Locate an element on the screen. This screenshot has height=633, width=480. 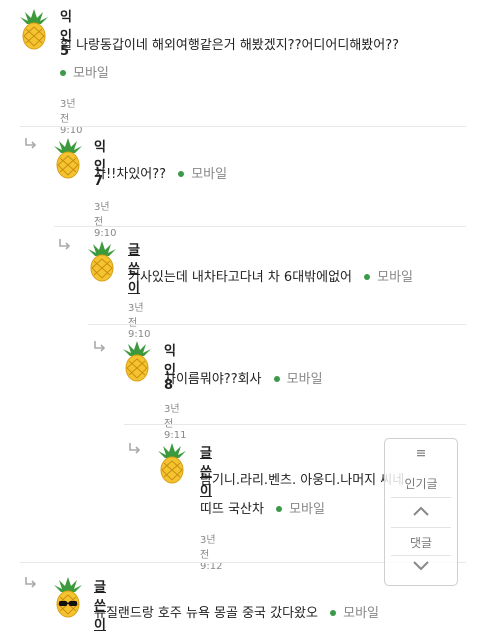
mobile-tag: 모바일 is located at coordinates (84, 71).